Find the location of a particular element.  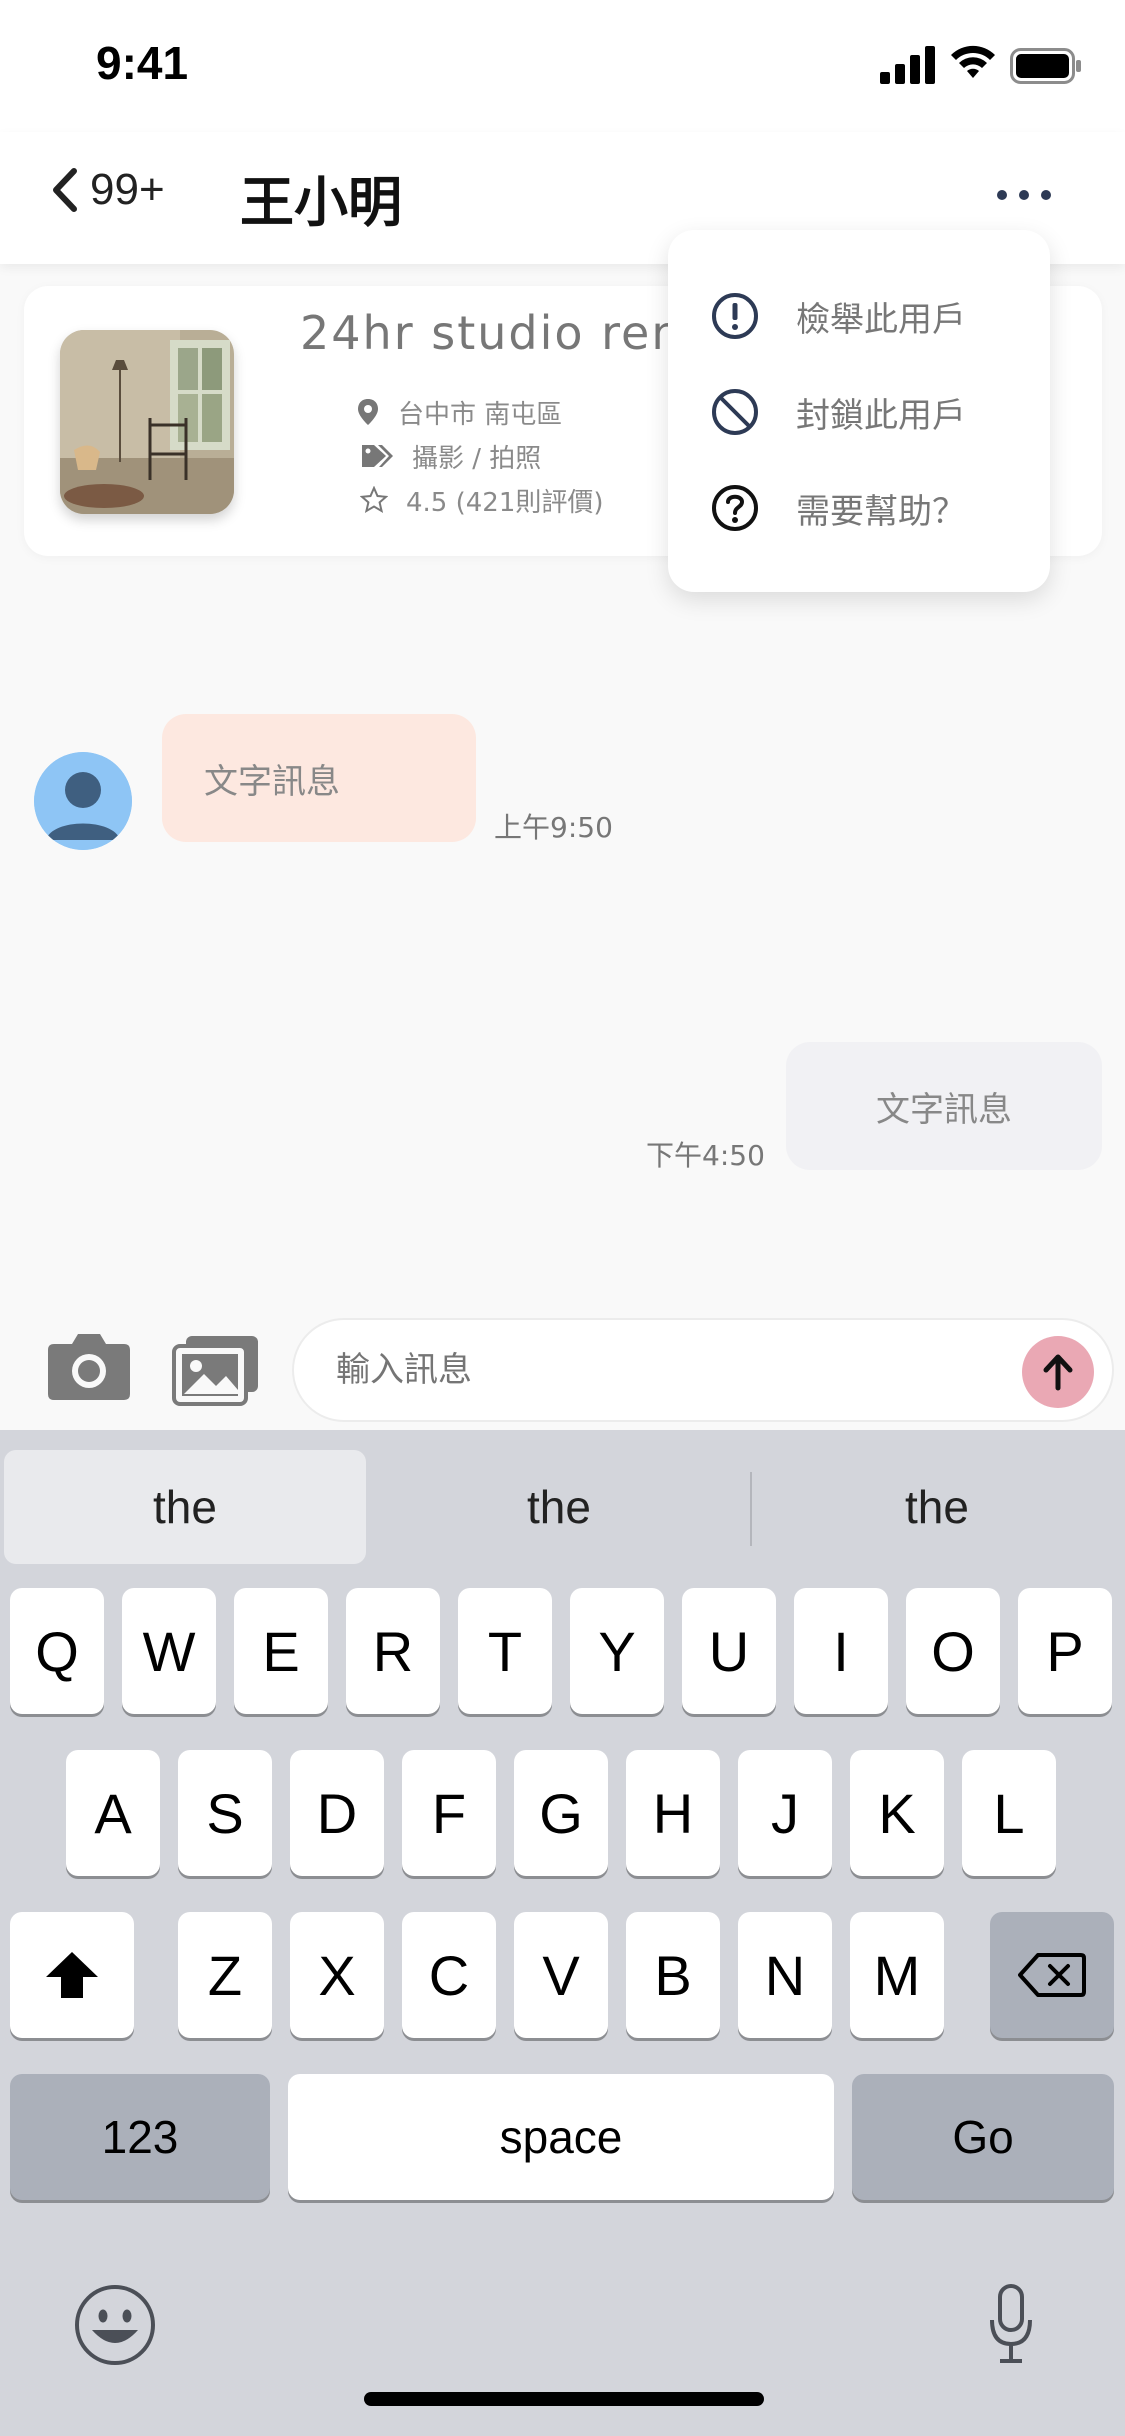

shift-icon is located at coordinates (72, 1975).